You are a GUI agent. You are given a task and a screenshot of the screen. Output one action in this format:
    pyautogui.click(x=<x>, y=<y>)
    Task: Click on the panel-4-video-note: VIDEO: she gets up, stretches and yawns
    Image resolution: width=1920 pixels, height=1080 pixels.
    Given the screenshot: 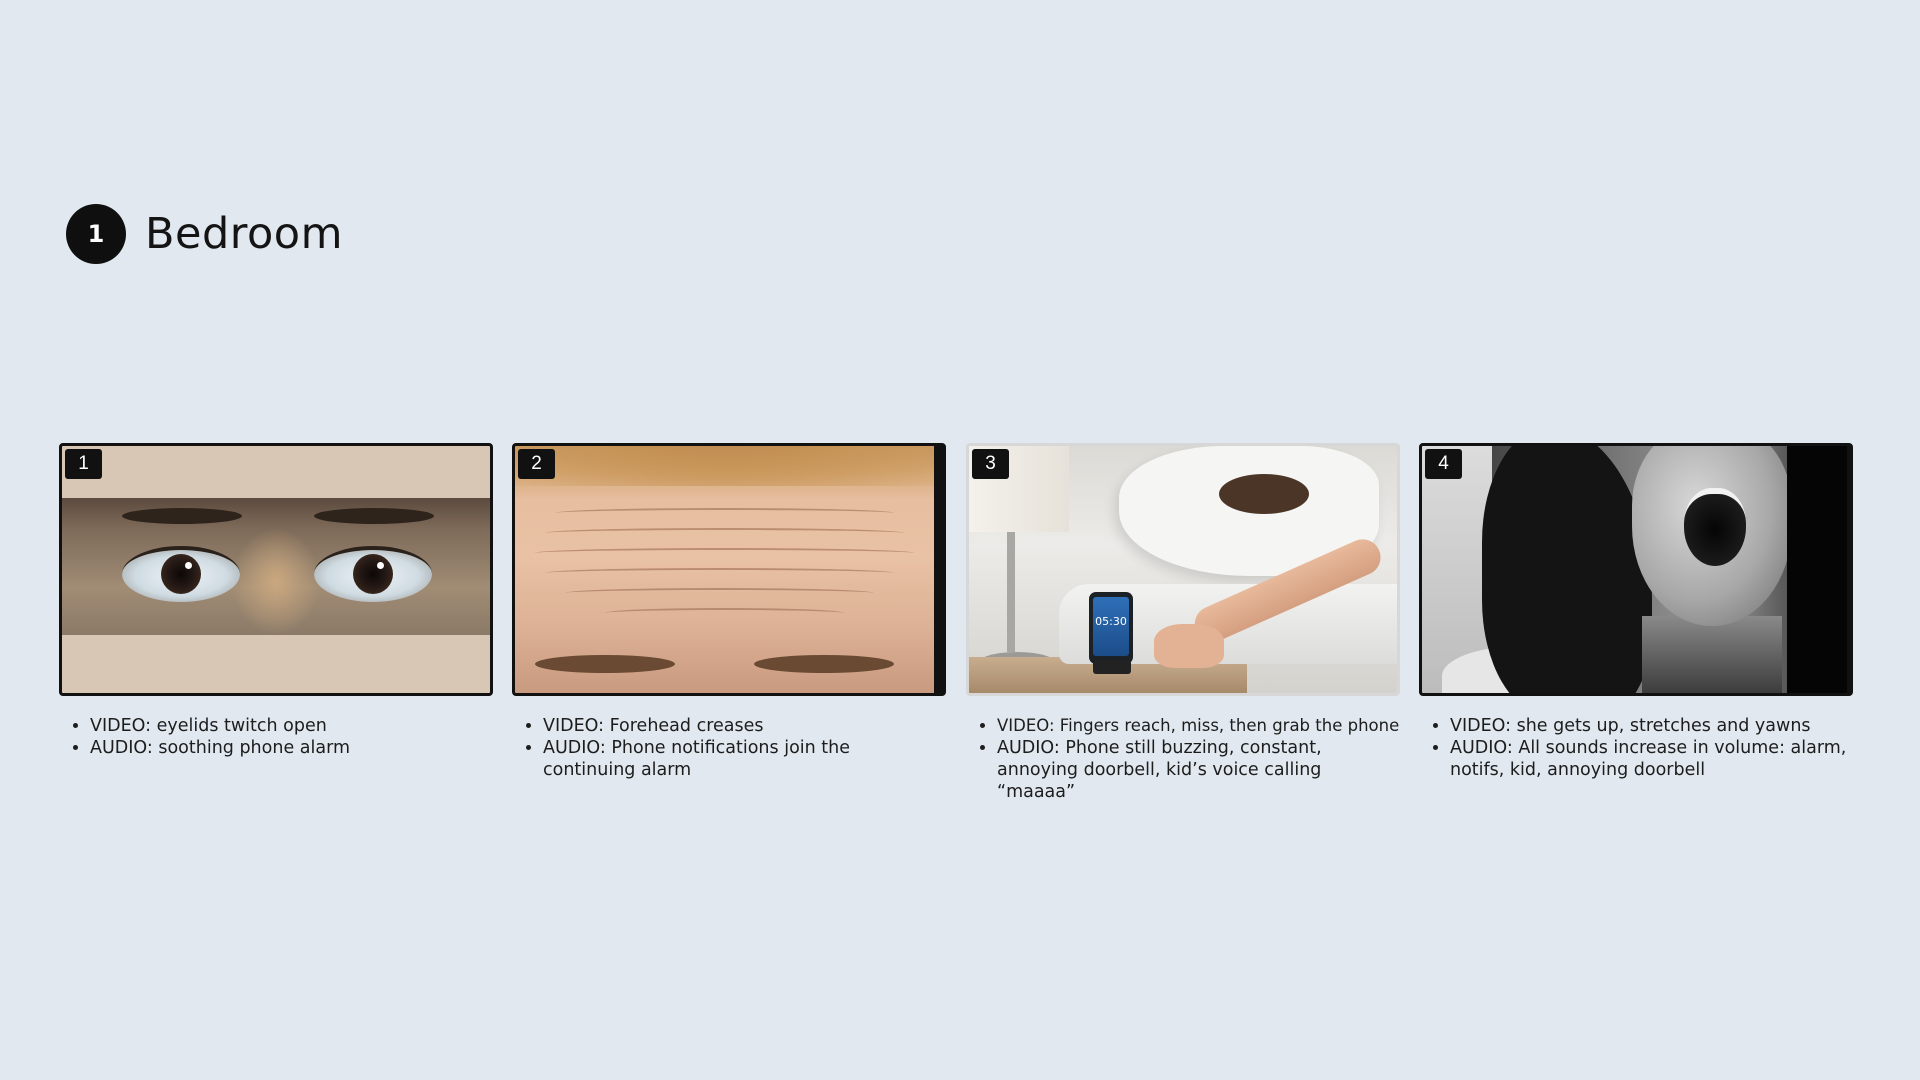 What is the action you would take?
    pyautogui.click(x=1651, y=726)
    